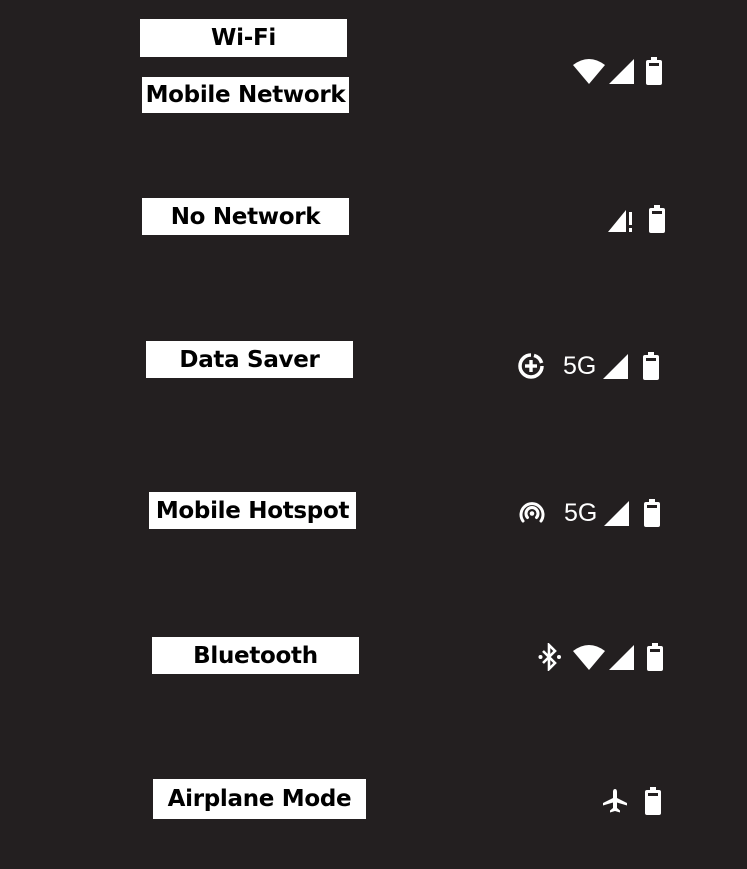 Image resolution: width=747 pixels, height=869 pixels. I want to click on label-airplane-mode: Airplane Mode, so click(259, 799).